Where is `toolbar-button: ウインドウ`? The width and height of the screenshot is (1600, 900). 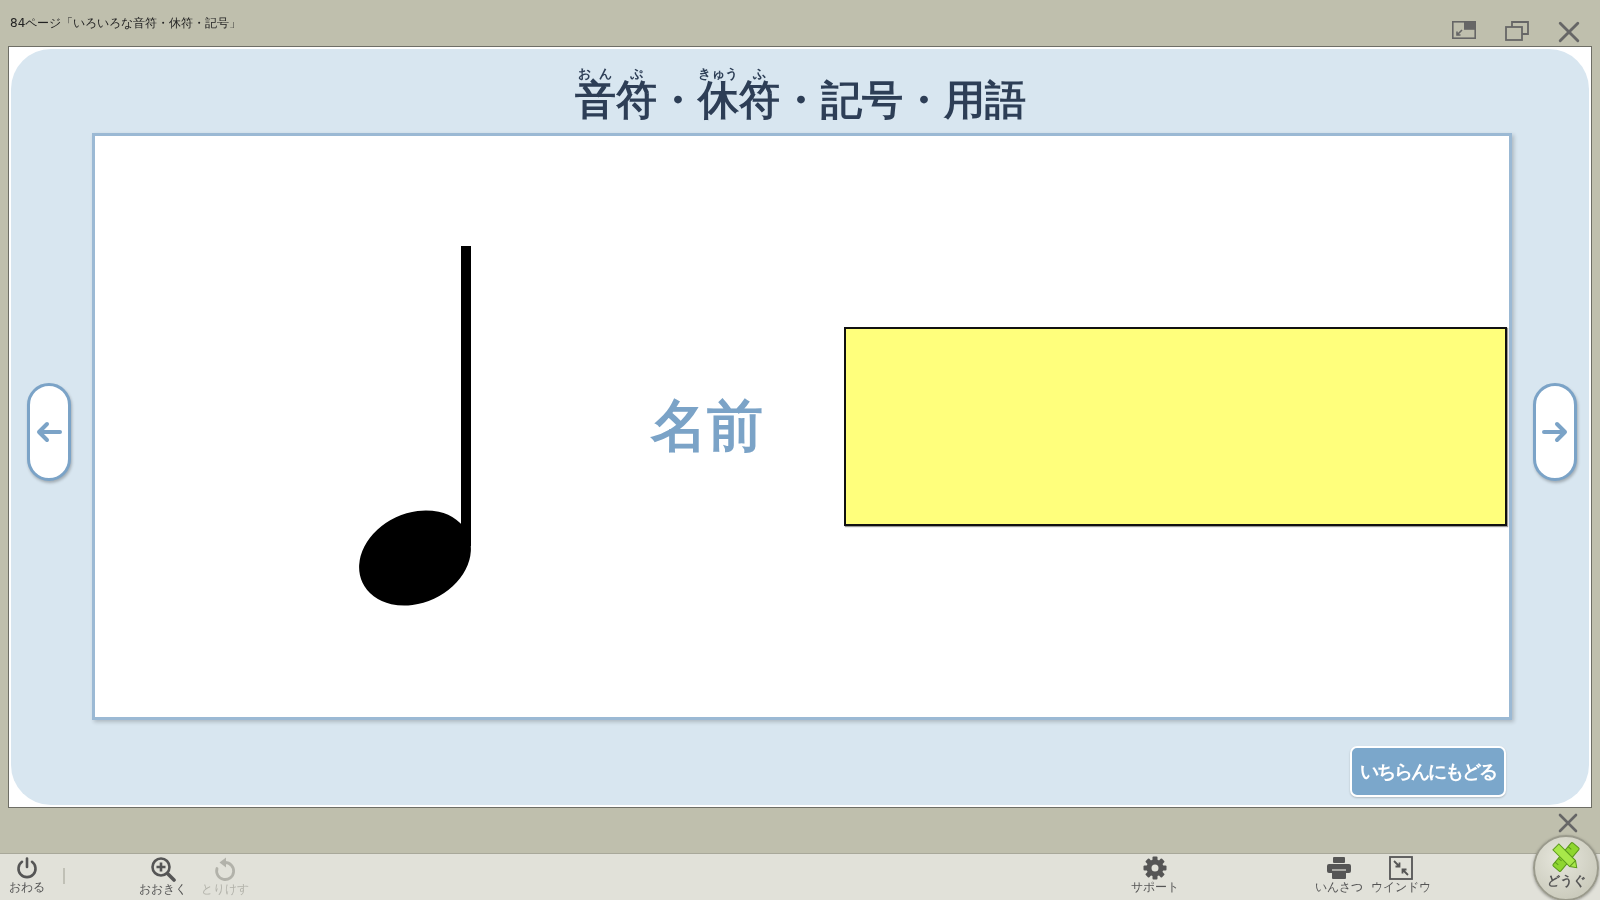
toolbar-button: ウインドウ is located at coordinates (1401, 874).